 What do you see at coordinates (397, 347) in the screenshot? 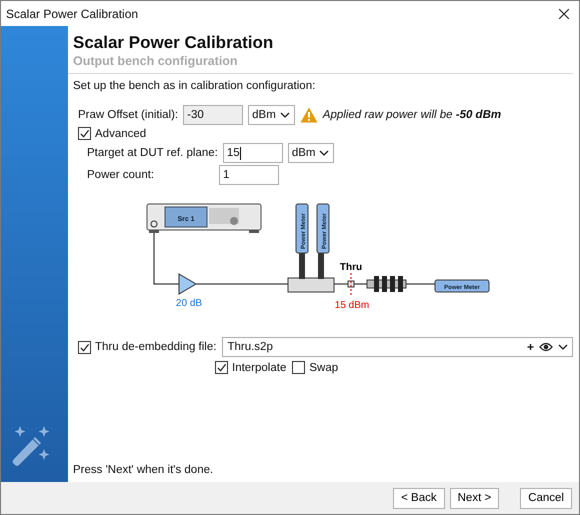
I see `file-dropdown: Thru.s2p +` at bounding box center [397, 347].